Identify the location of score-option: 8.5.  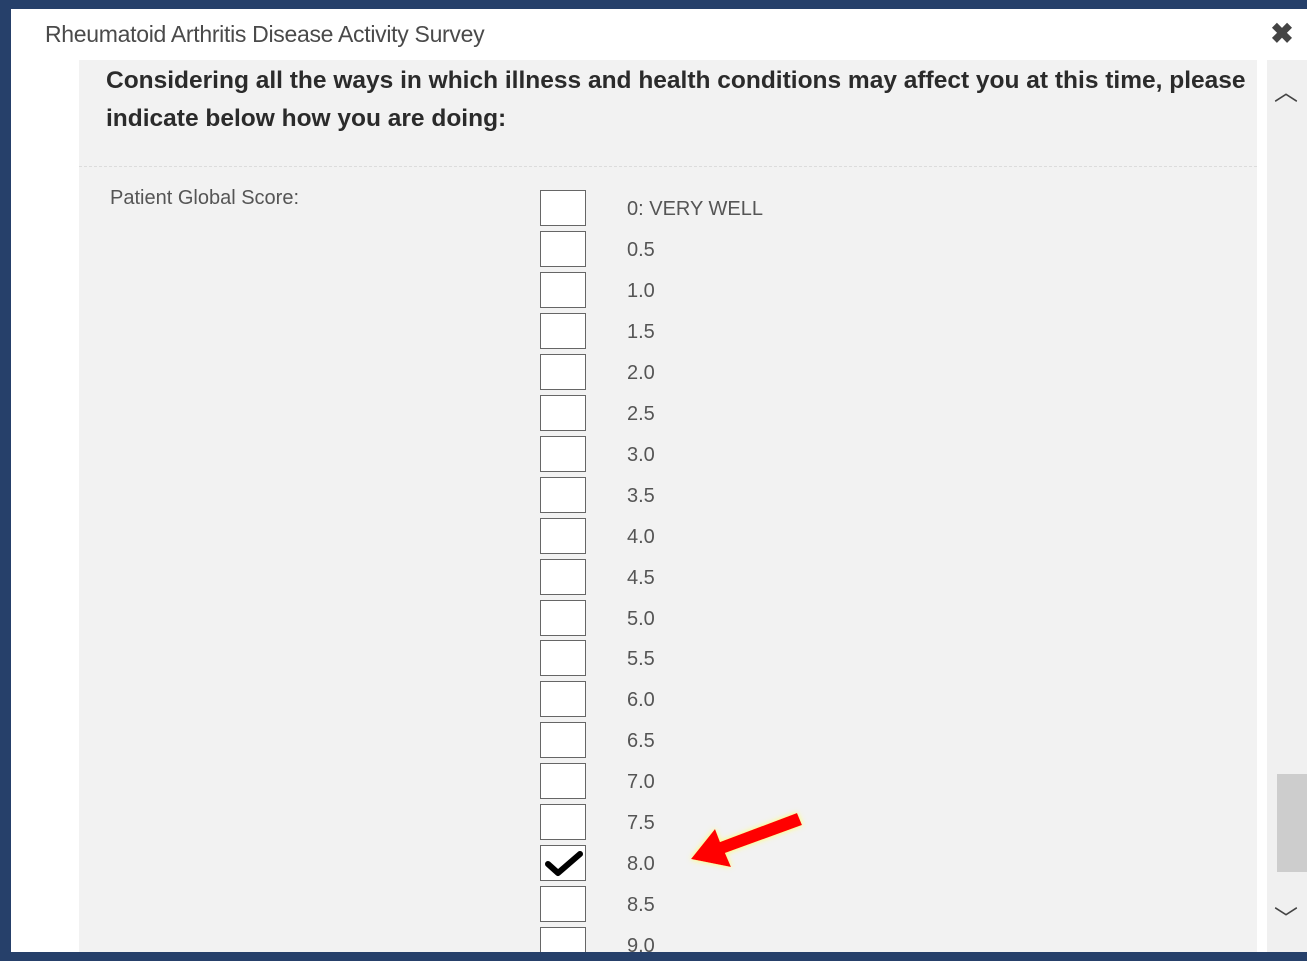
(840, 906).